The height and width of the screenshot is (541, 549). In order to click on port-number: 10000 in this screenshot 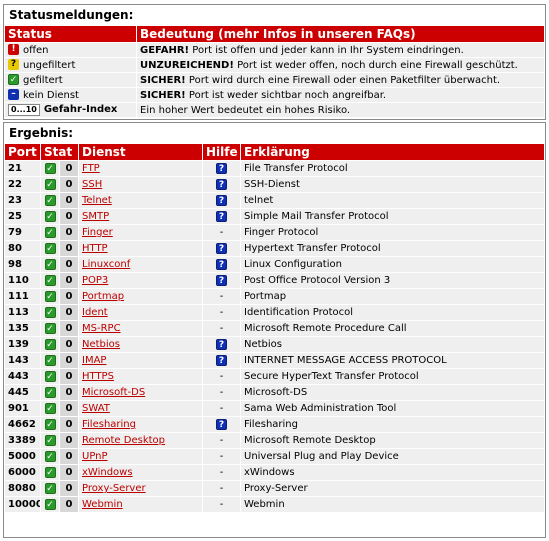, I will do `click(22, 504)`.